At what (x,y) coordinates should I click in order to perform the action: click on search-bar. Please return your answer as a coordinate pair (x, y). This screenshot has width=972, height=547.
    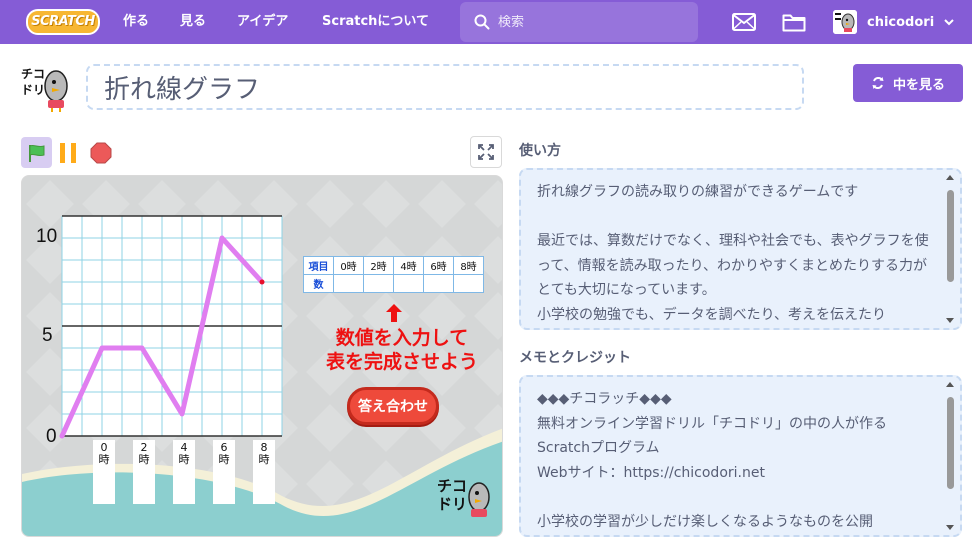
    Looking at the image, I should click on (579, 22).